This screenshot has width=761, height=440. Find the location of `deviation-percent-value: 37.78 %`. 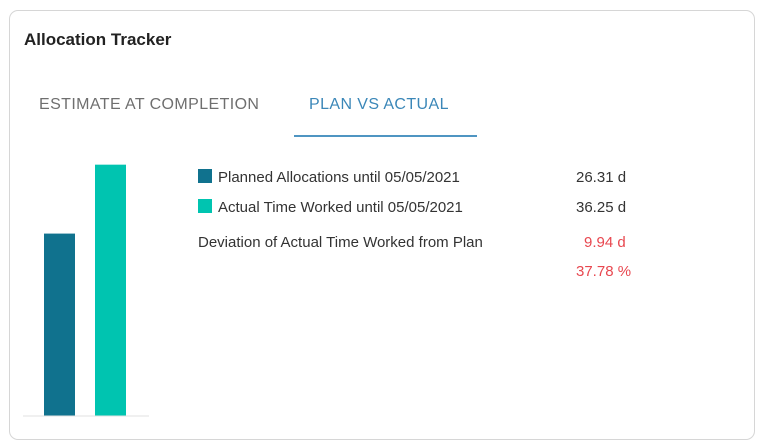

deviation-percent-value: 37.78 % is located at coordinates (604, 271).